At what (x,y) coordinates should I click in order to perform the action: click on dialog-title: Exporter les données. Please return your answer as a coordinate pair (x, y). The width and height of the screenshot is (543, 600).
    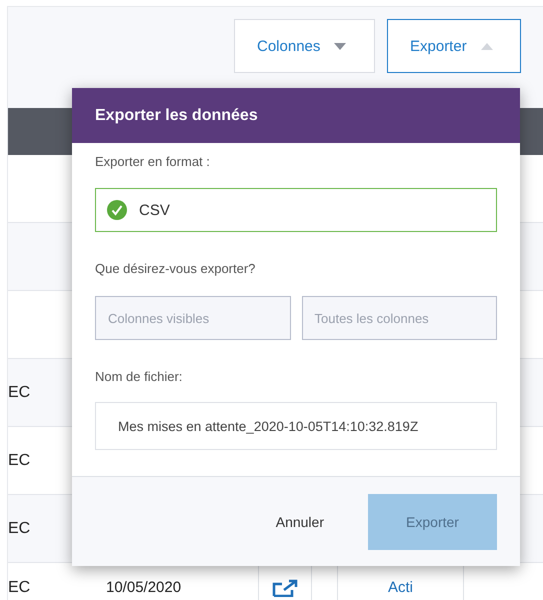
    Looking at the image, I should click on (296, 115).